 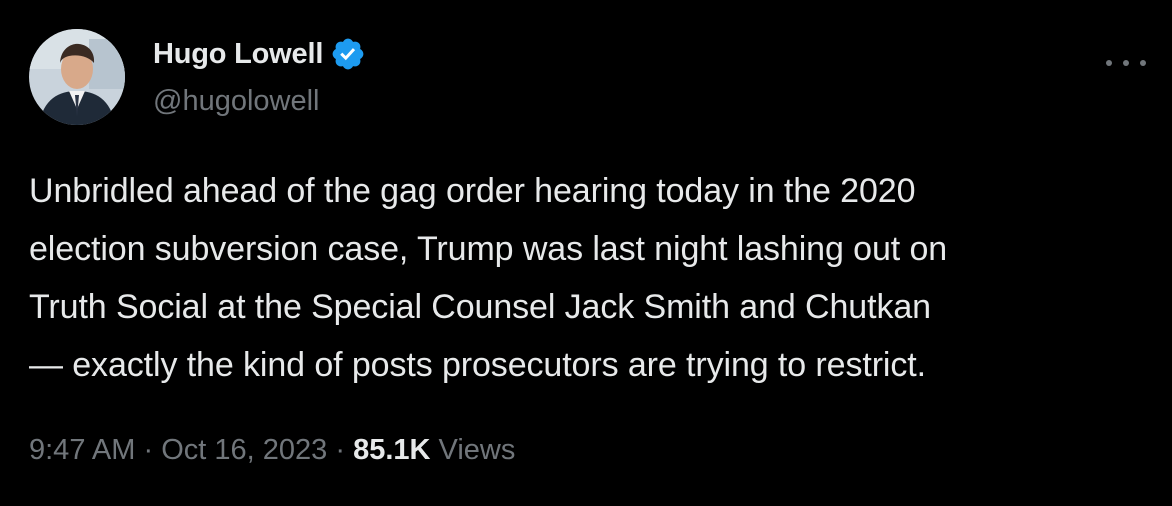 I want to click on author-name-row: Hugo Lowell, so click(x=259, y=54).